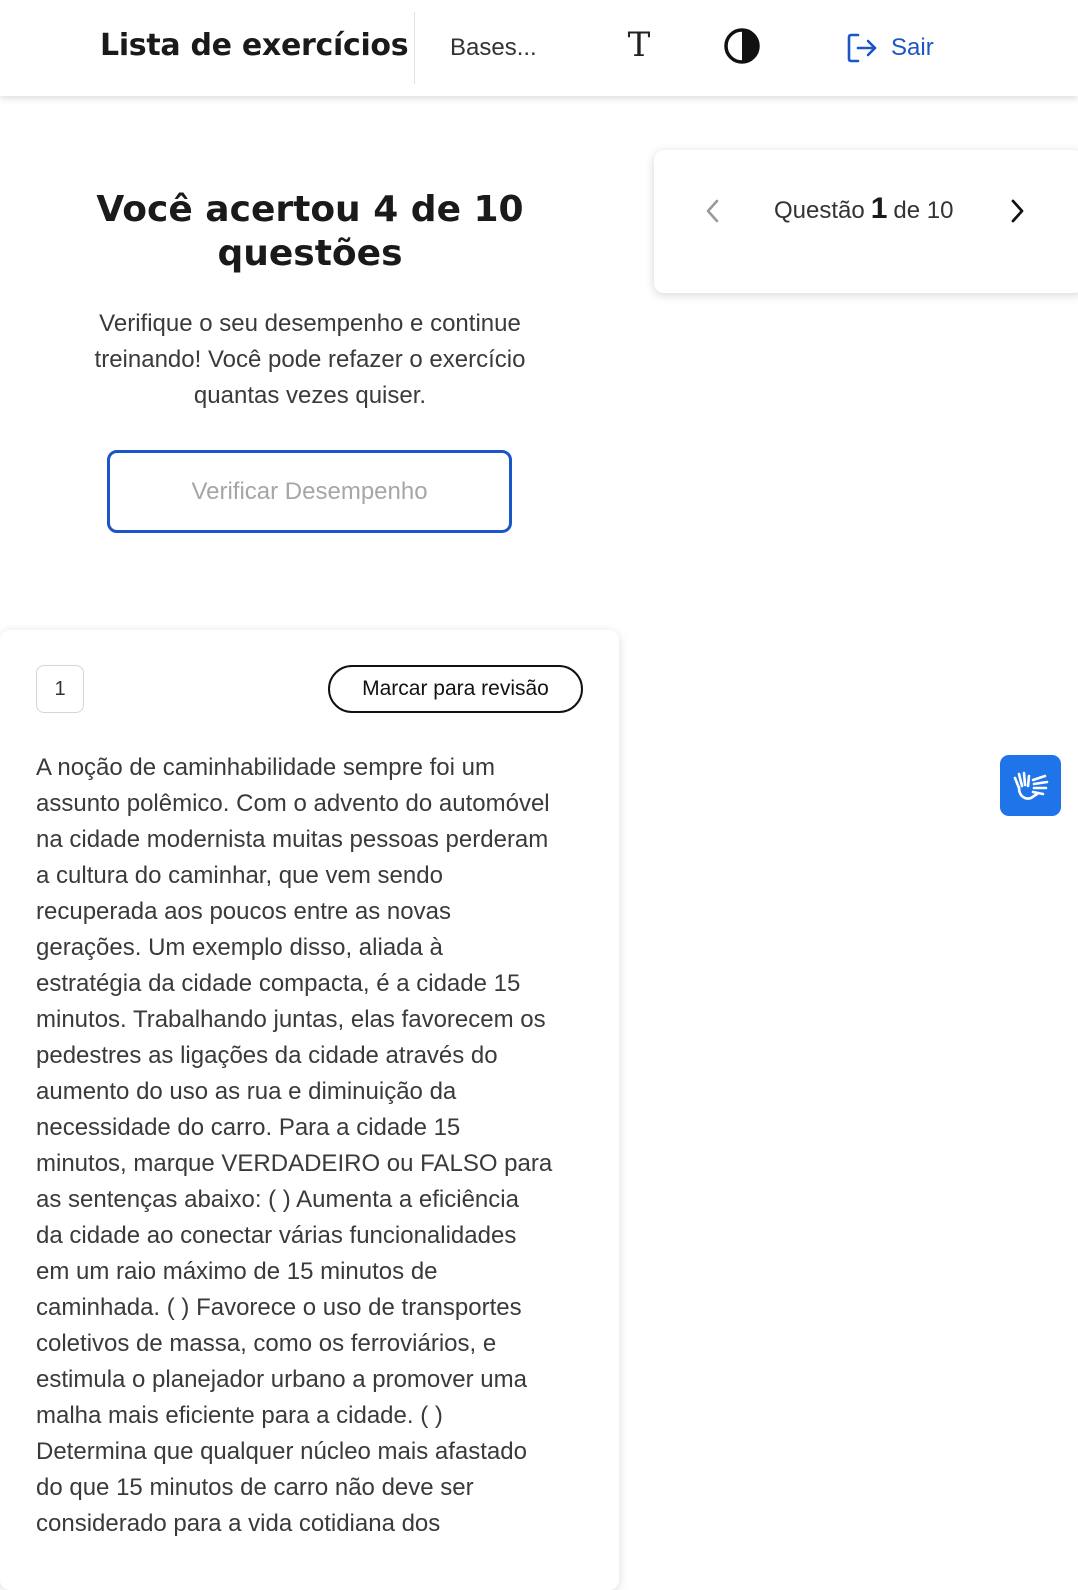 Image resolution: width=1078 pixels, height=1590 pixels. I want to click on question-navigator: Questão 1 de 10, so click(866, 221).